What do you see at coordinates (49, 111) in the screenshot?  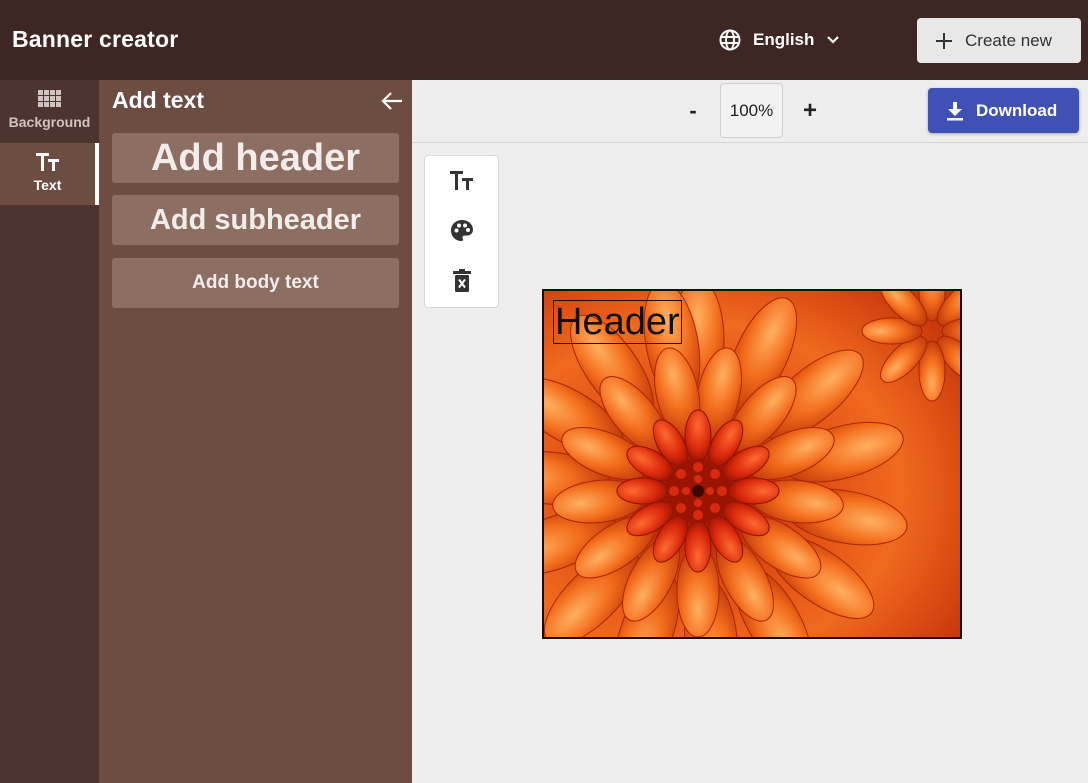 I see `rail-item-background: Background` at bounding box center [49, 111].